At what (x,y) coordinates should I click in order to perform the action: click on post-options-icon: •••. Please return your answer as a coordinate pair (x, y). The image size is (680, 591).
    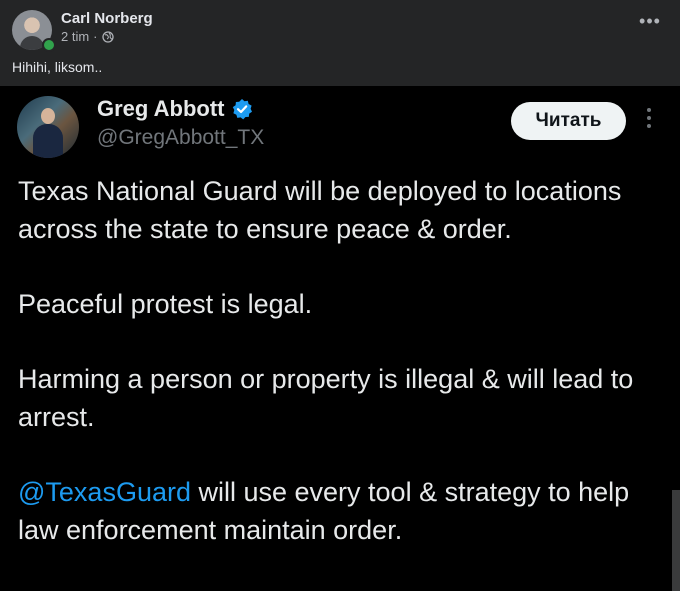
    Looking at the image, I should click on (650, 24).